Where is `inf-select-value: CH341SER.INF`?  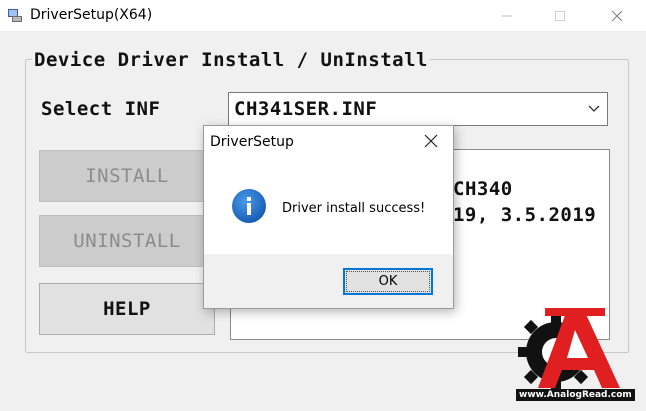 inf-select-value: CH341SER.INF is located at coordinates (306, 109).